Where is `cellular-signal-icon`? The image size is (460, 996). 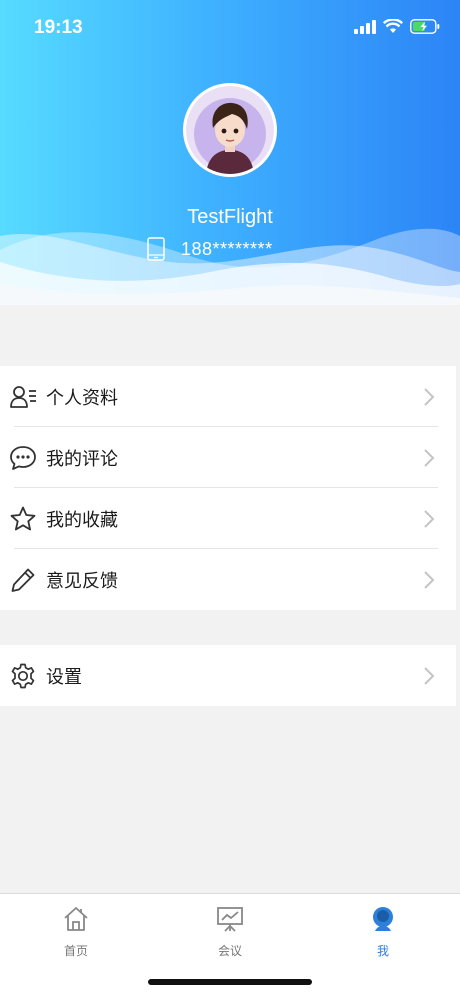
cellular-signal-icon is located at coordinates (365, 26).